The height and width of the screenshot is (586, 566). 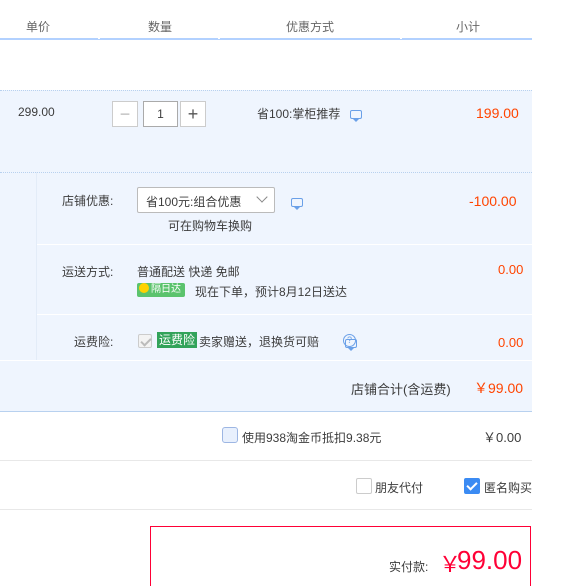 What do you see at coordinates (38, 27) in the screenshot?
I see `col-price-header: 单价` at bounding box center [38, 27].